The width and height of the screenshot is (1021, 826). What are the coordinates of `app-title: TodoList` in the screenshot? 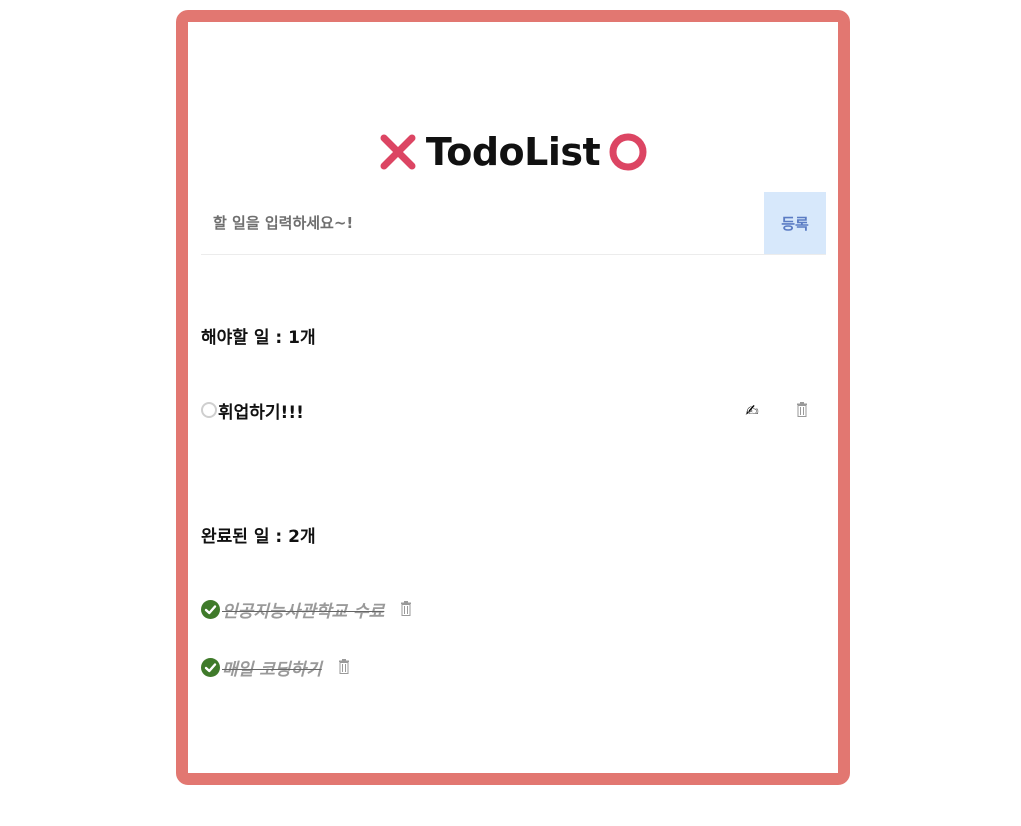 It's located at (513, 152).